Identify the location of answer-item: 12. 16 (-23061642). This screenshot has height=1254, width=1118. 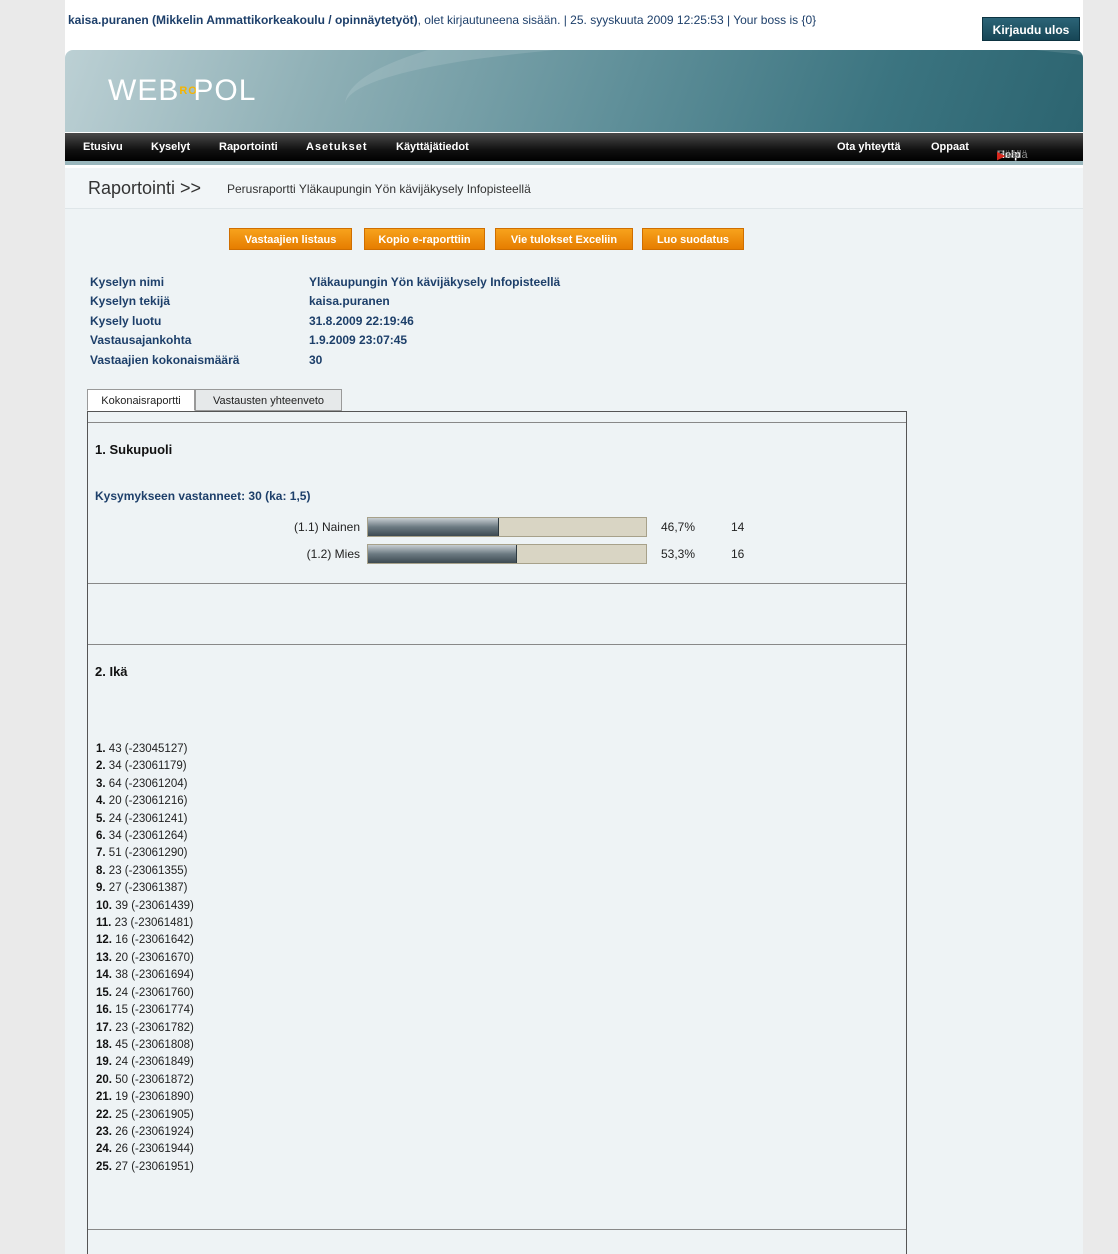
(145, 940).